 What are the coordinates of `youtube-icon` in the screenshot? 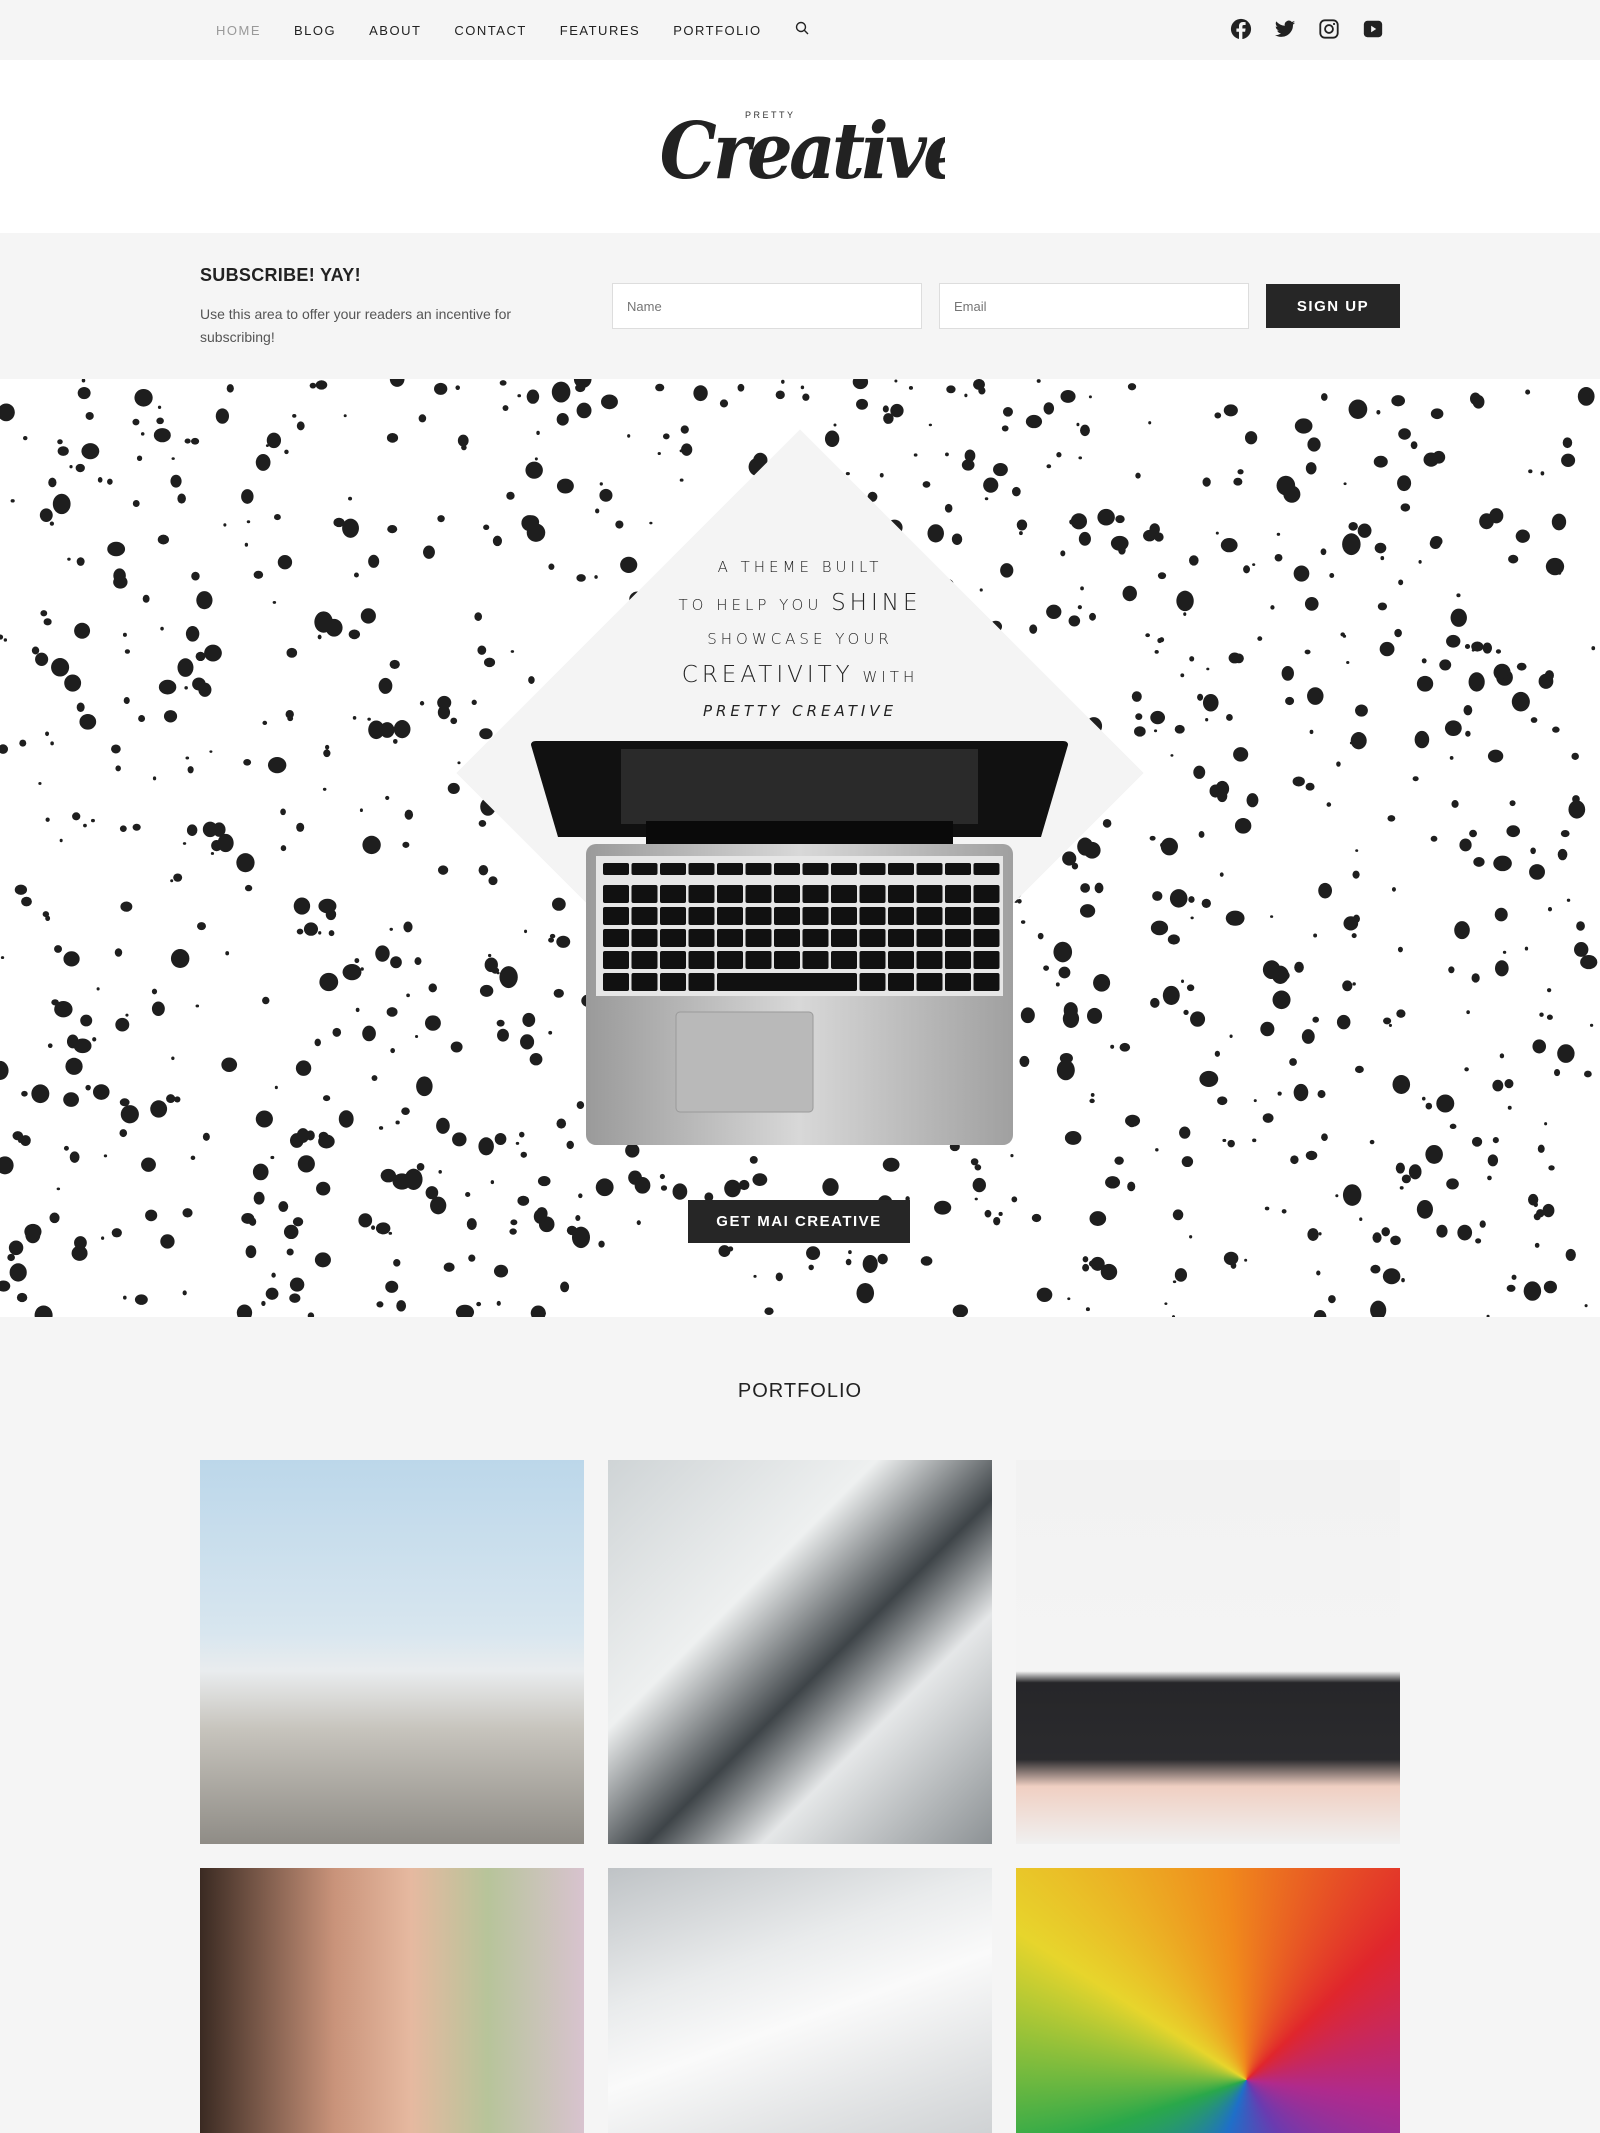 It's located at (1373, 29).